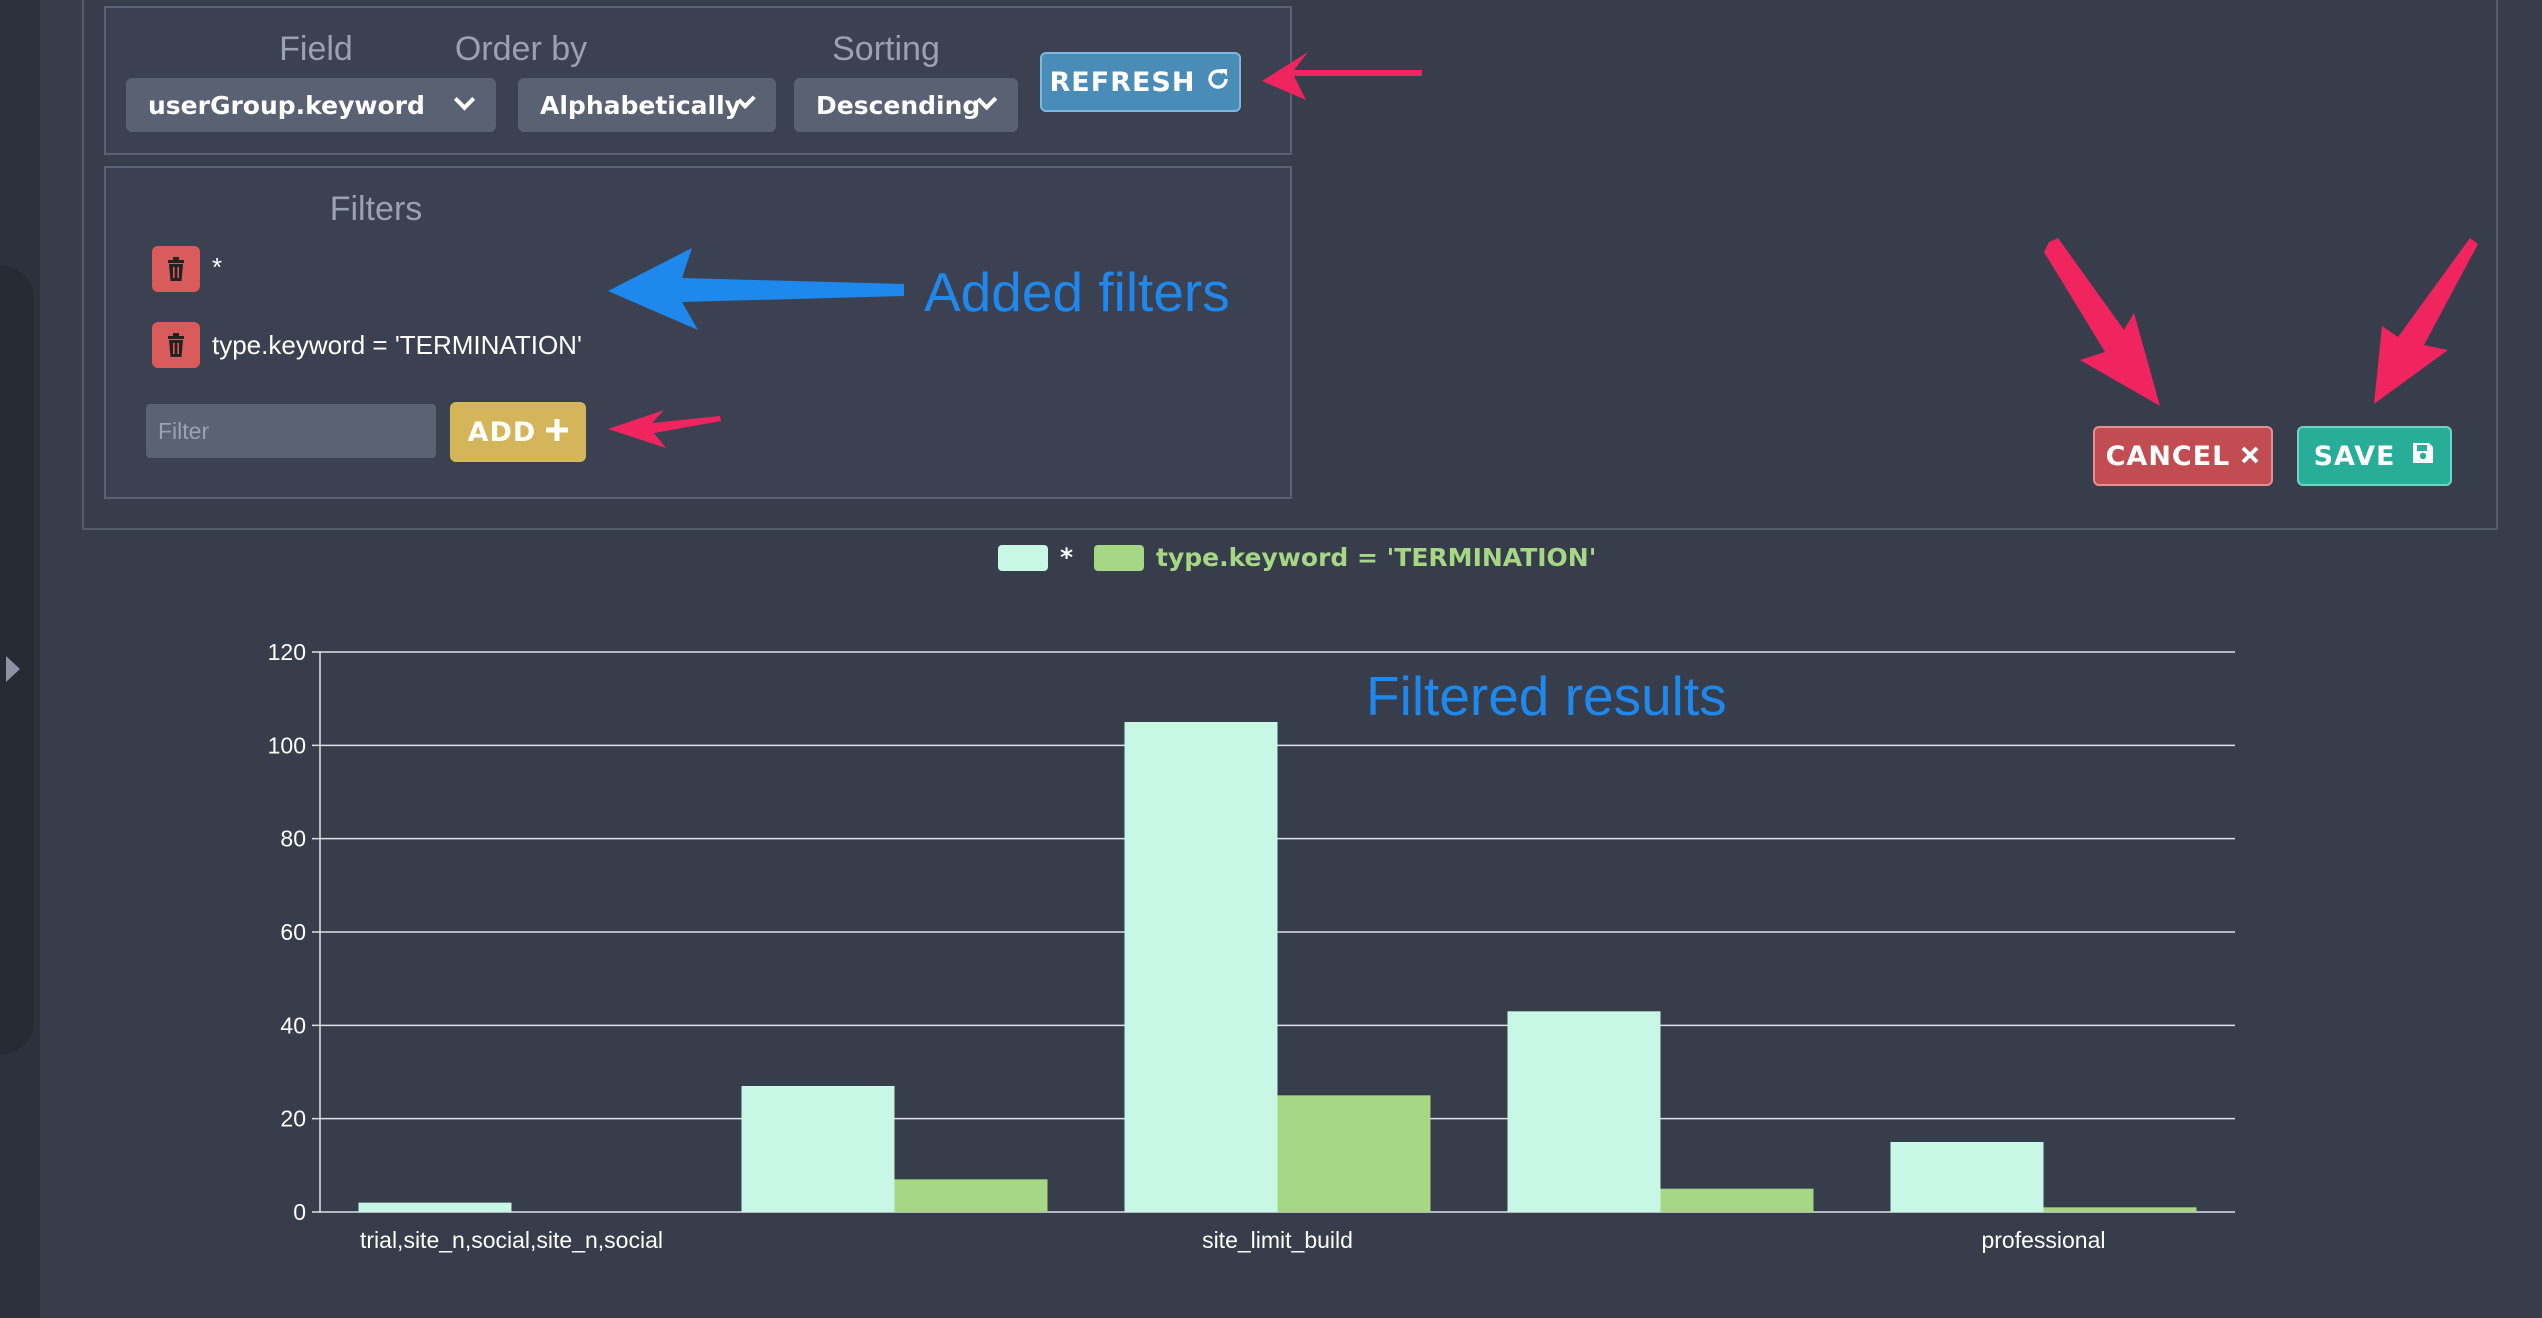 This screenshot has width=2542, height=1318. I want to click on y-tick-label: 20, so click(293, 1119).